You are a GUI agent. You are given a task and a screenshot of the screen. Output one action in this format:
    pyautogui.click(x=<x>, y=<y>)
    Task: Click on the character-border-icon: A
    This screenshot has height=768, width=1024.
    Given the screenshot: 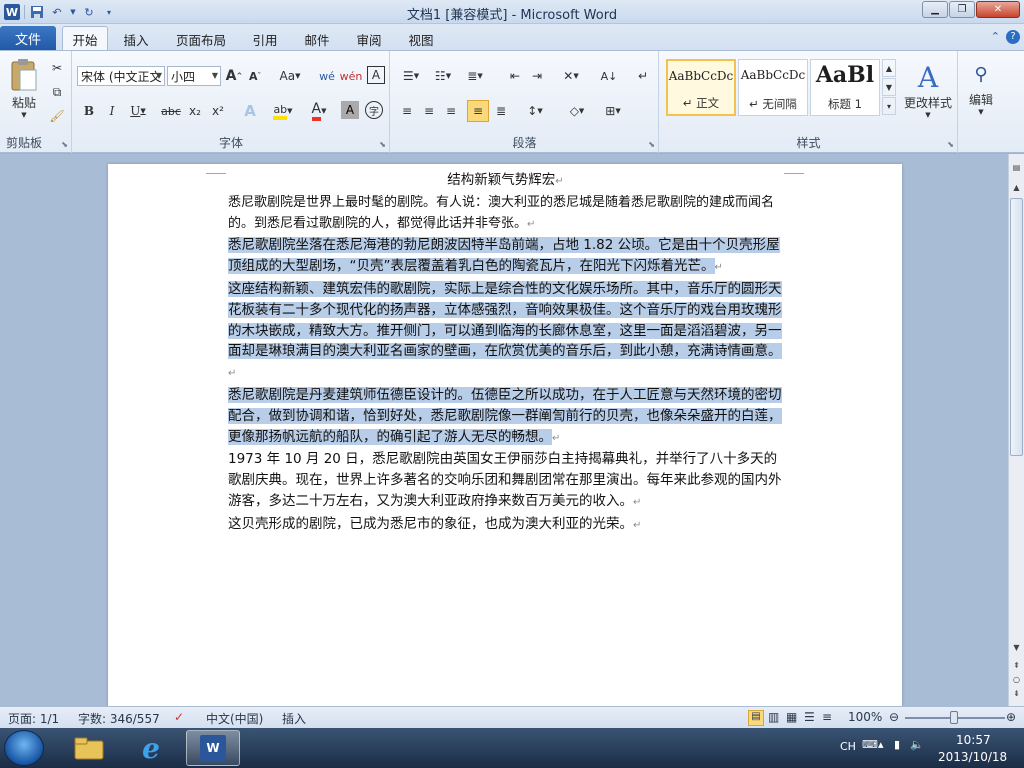 What is the action you would take?
    pyautogui.click(x=376, y=75)
    